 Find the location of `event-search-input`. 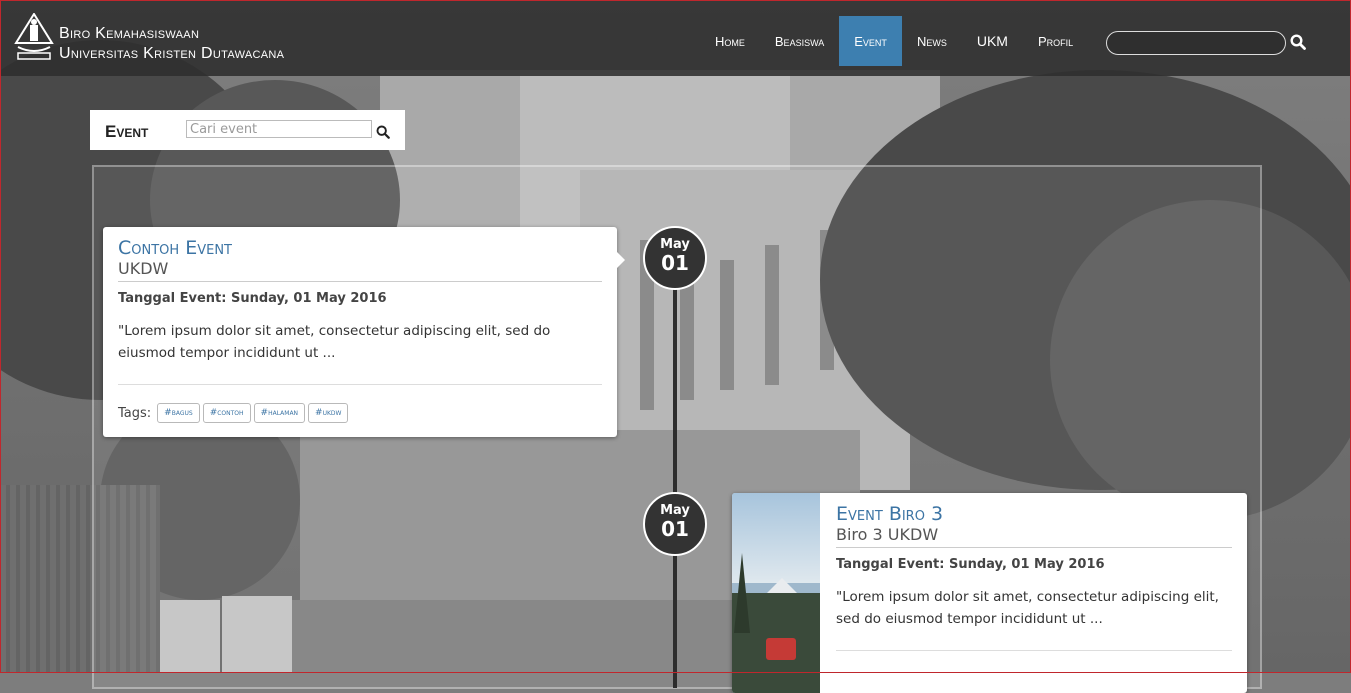

event-search-input is located at coordinates (279, 129).